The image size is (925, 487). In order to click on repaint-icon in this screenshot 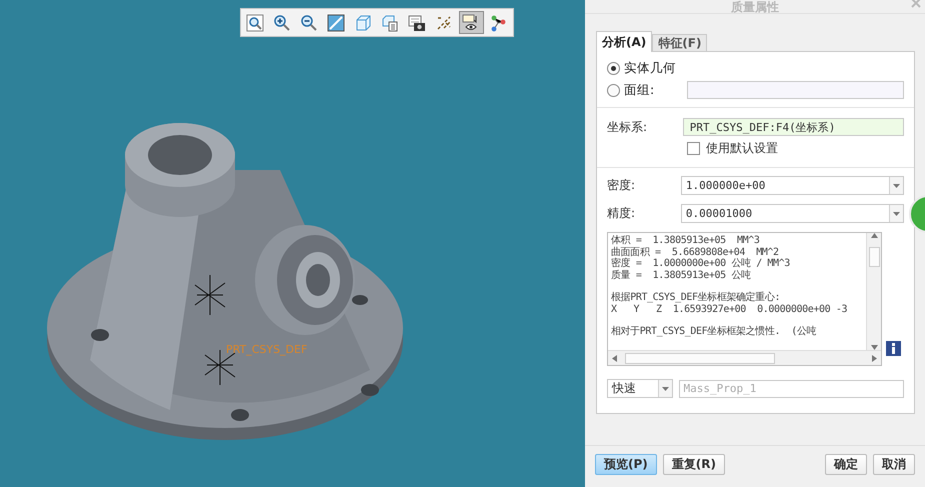, I will do `click(336, 23)`.